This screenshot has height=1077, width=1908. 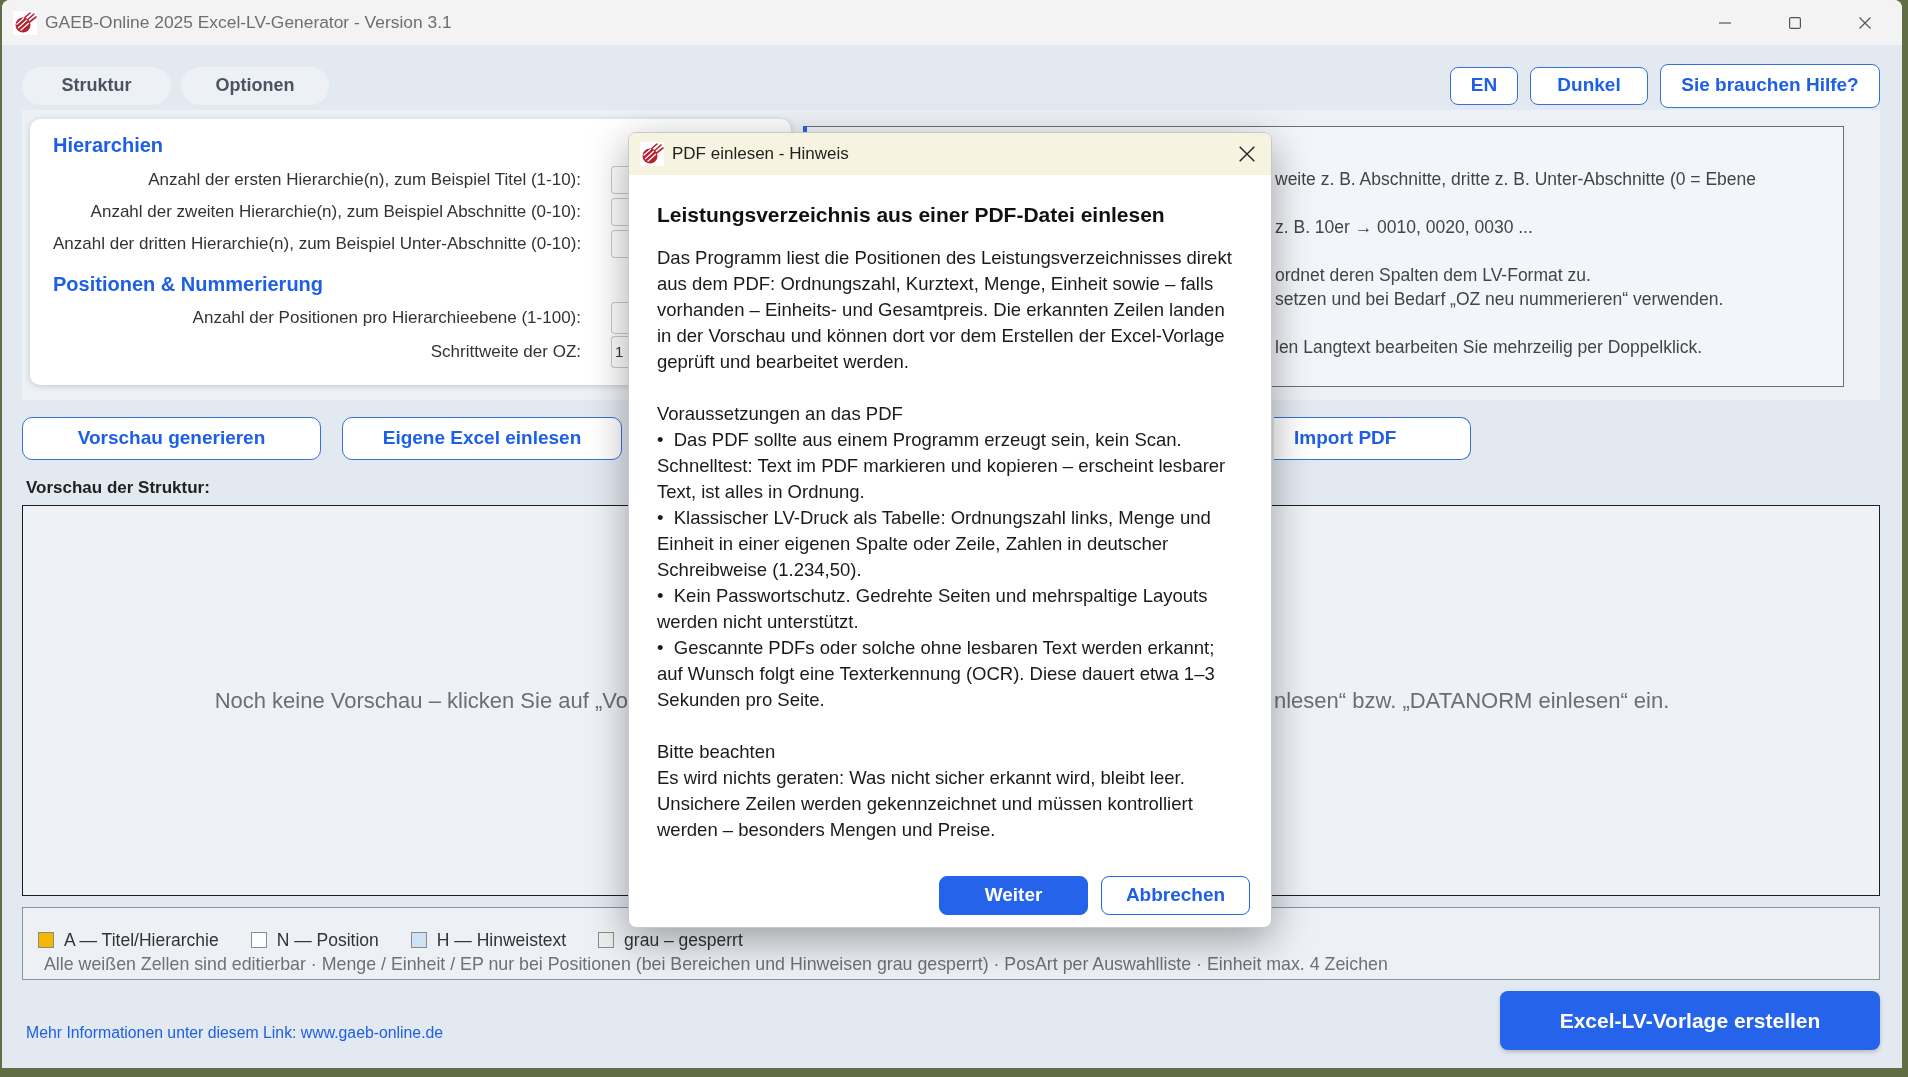 What do you see at coordinates (925, 804) in the screenshot?
I see `dialog-text: Es wird nichts geraten: Was nicht sicher erkannt wird, bleibt leer. Unsichere Zeilen werden gekennzeichnet und müssen kontrolliert werden – besonders Mengen und Preise.` at bounding box center [925, 804].